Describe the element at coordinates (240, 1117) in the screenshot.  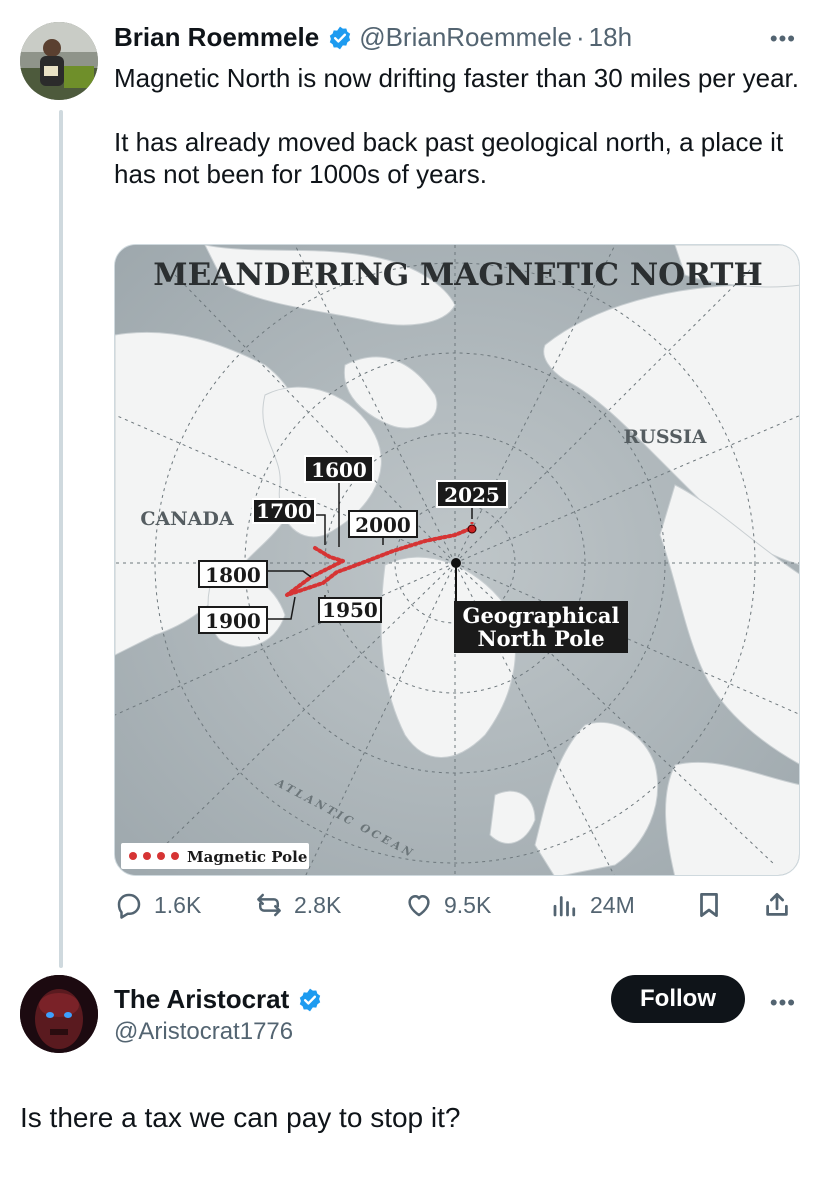
I see `reply-tweet-text: Is there a tax we can pay to stop it?` at that location.